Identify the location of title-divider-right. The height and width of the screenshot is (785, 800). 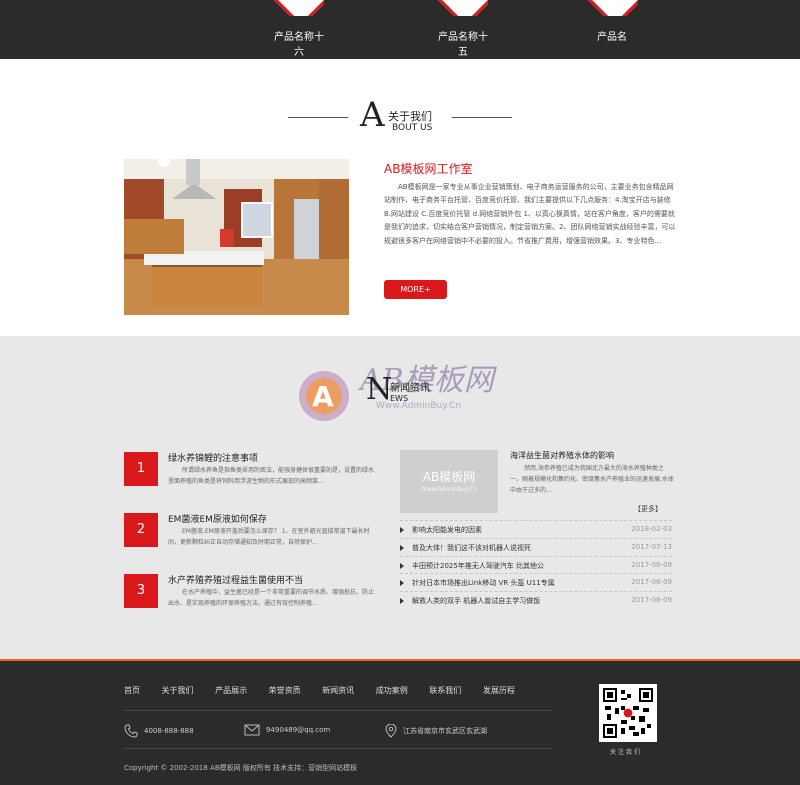
(482, 117).